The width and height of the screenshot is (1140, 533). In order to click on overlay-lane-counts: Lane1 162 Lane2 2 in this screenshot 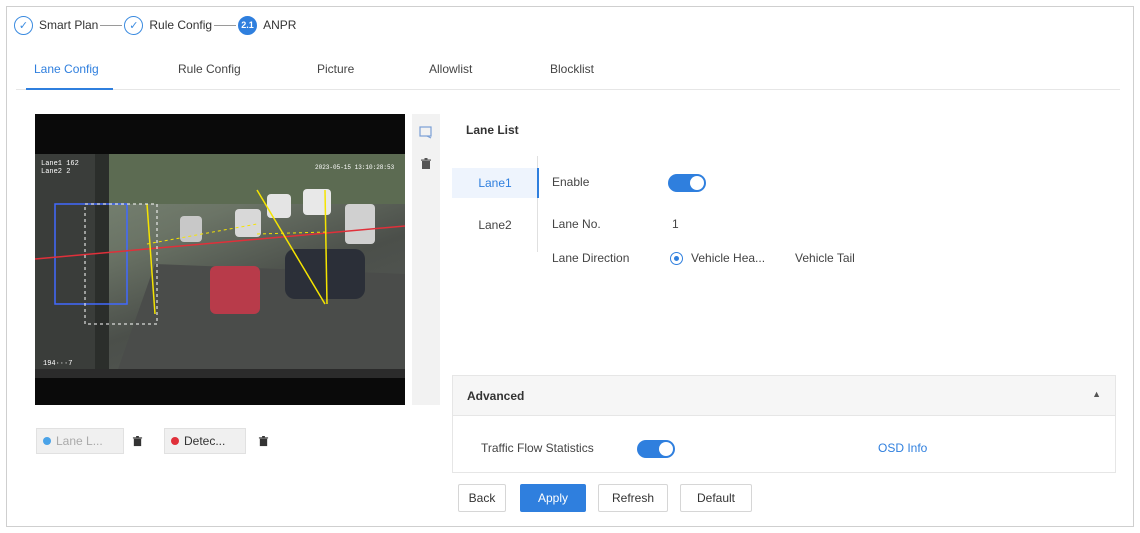, I will do `click(60, 168)`.